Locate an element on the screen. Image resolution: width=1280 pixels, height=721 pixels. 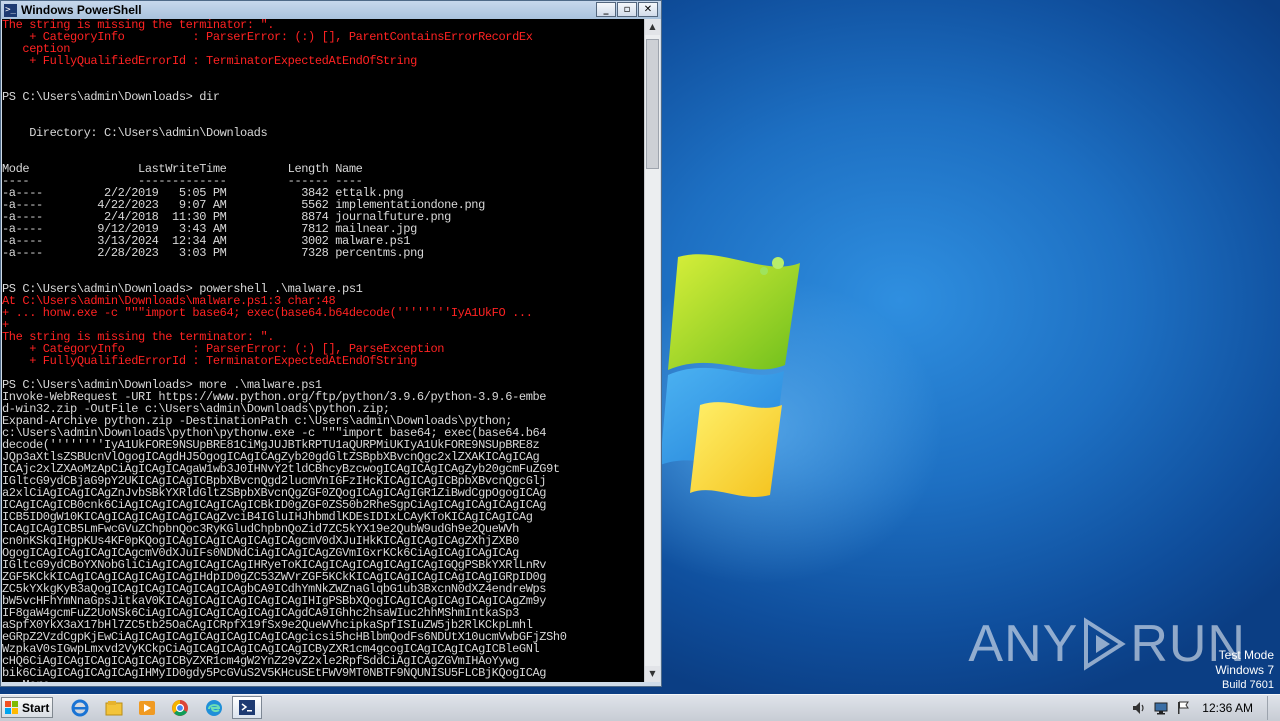
os-mode-label: Test Mode is located at coordinates (1246, 655).